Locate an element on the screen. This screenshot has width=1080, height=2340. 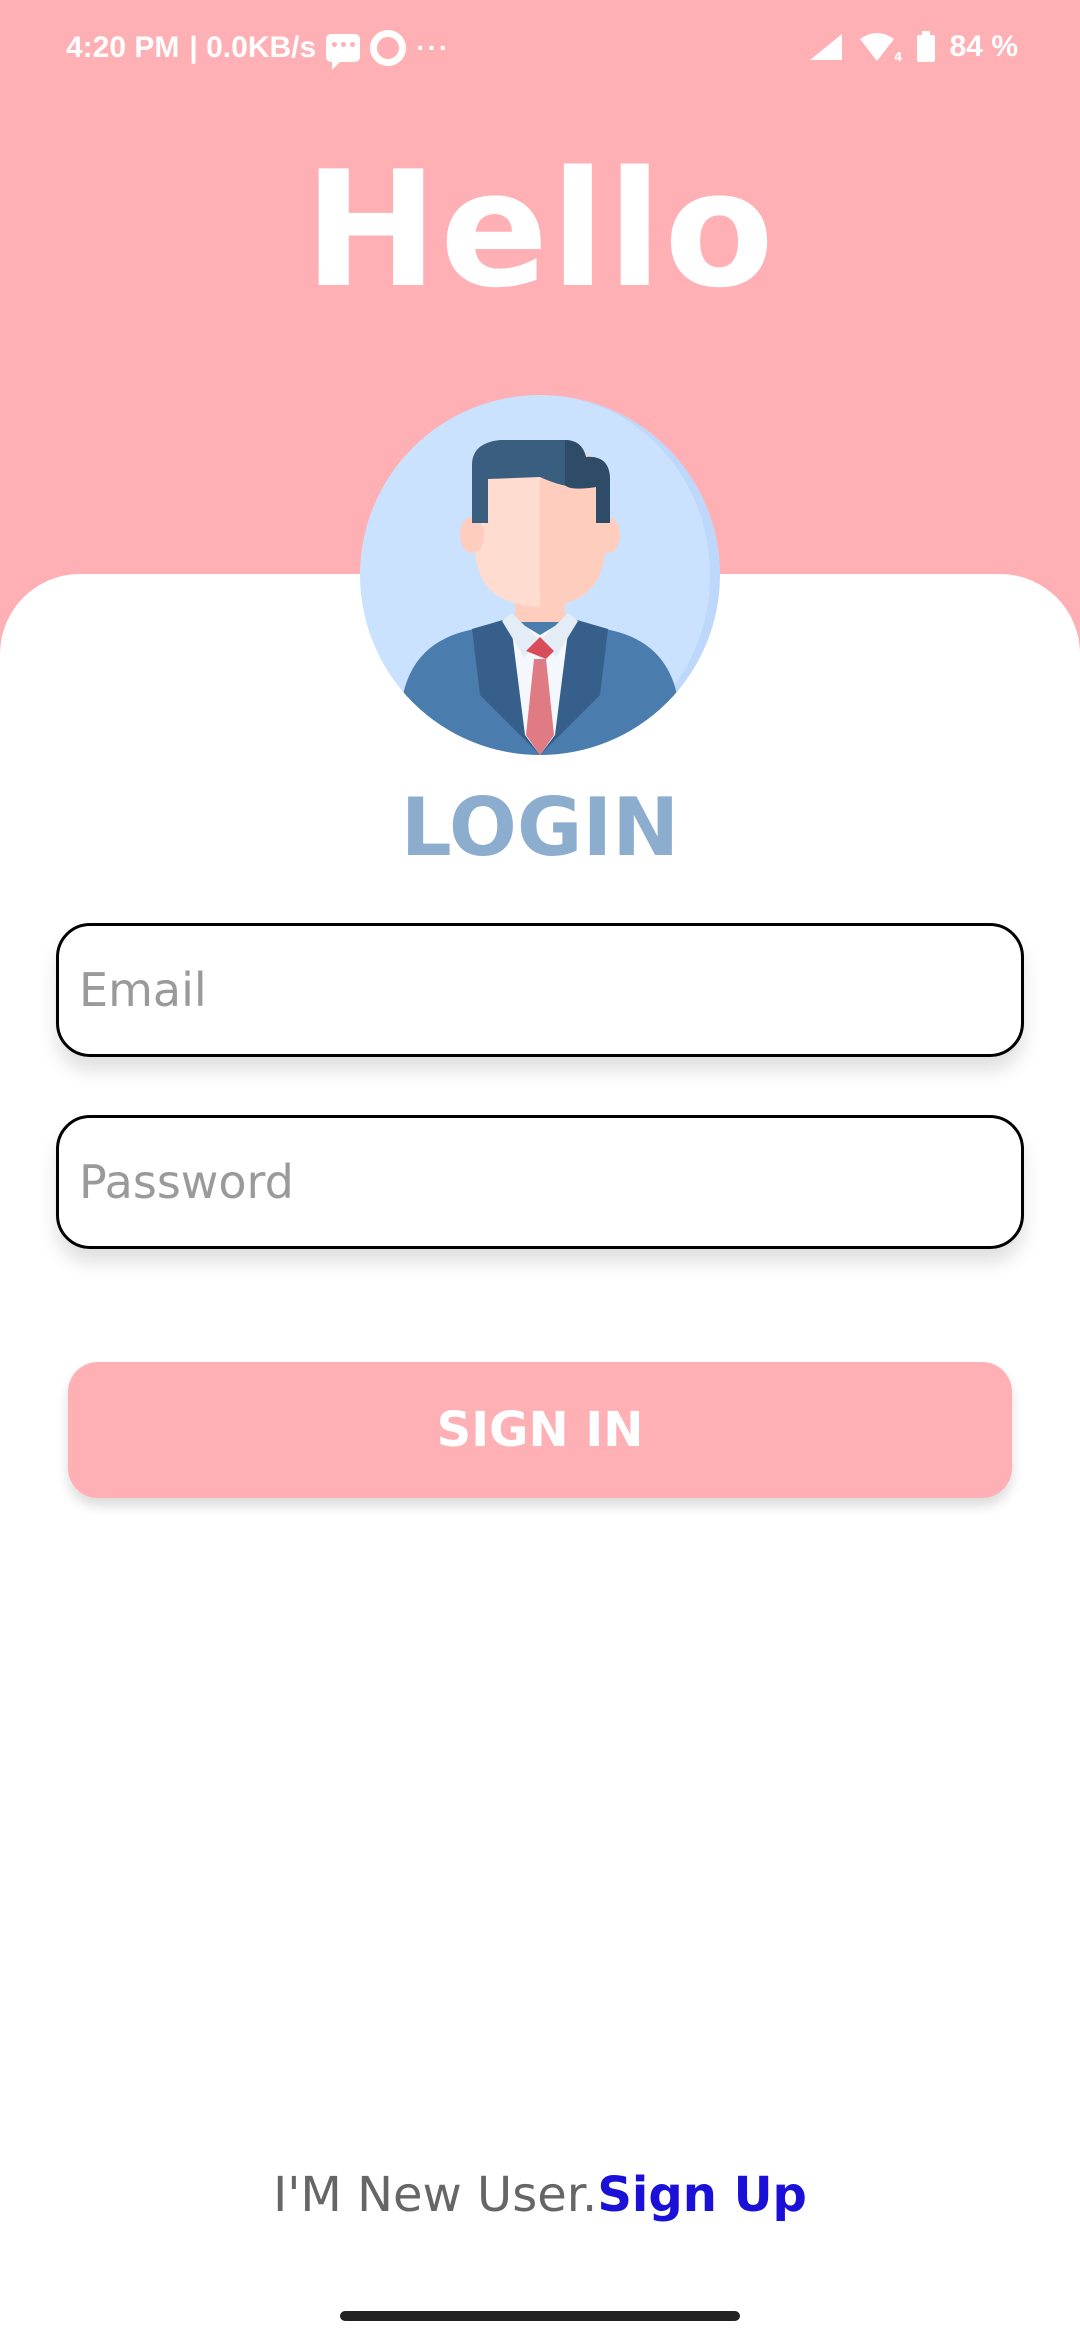
email-field is located at coordinates (540, 990).